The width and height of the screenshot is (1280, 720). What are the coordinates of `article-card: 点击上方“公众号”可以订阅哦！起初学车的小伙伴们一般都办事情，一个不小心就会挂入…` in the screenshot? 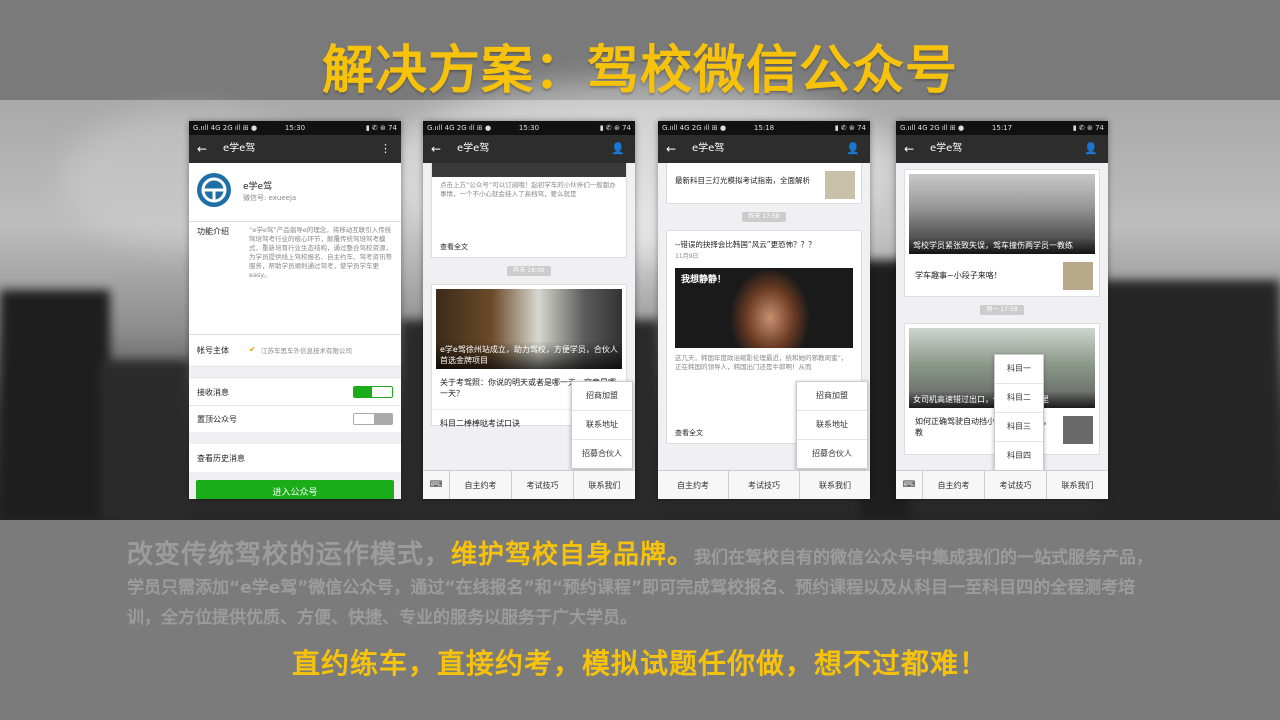 It's located at (529, 210).